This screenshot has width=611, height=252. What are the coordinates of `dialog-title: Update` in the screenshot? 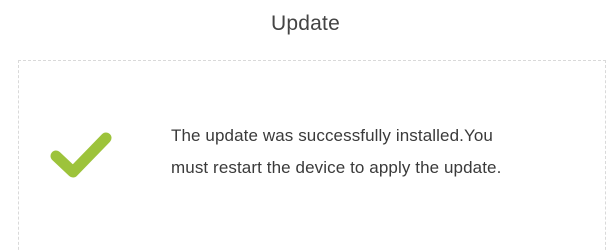 It's located at (305, 23).